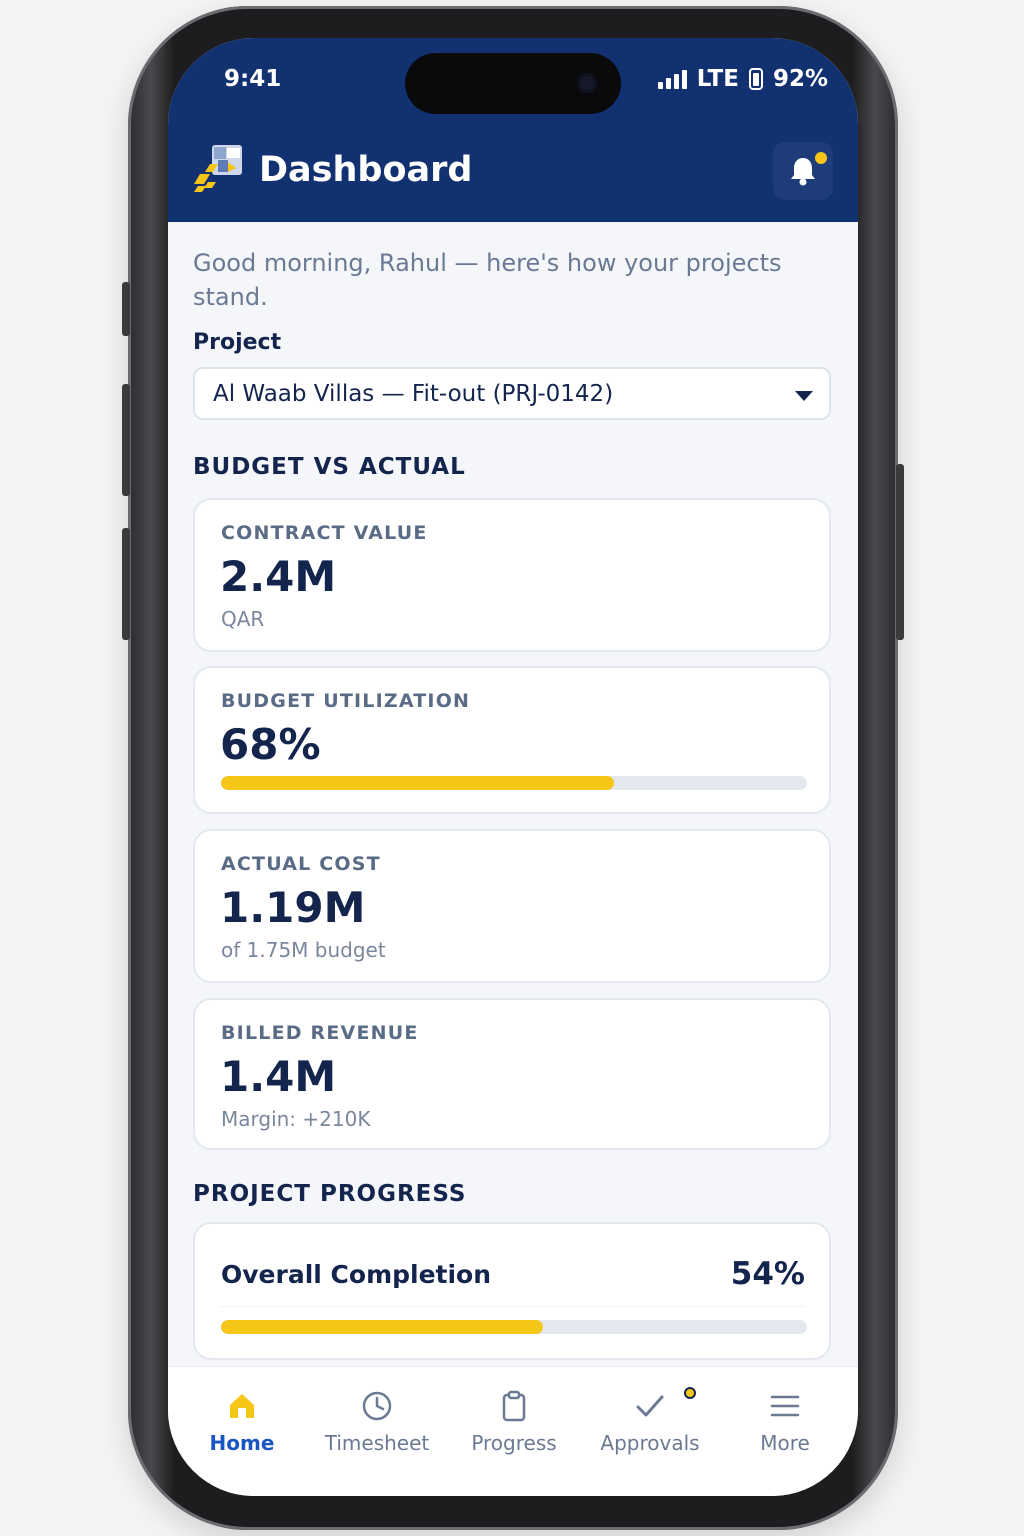 The width and height of the screenshot is (1024, 1536). I want to click on battery-percent: 92%, so click(800, 79).